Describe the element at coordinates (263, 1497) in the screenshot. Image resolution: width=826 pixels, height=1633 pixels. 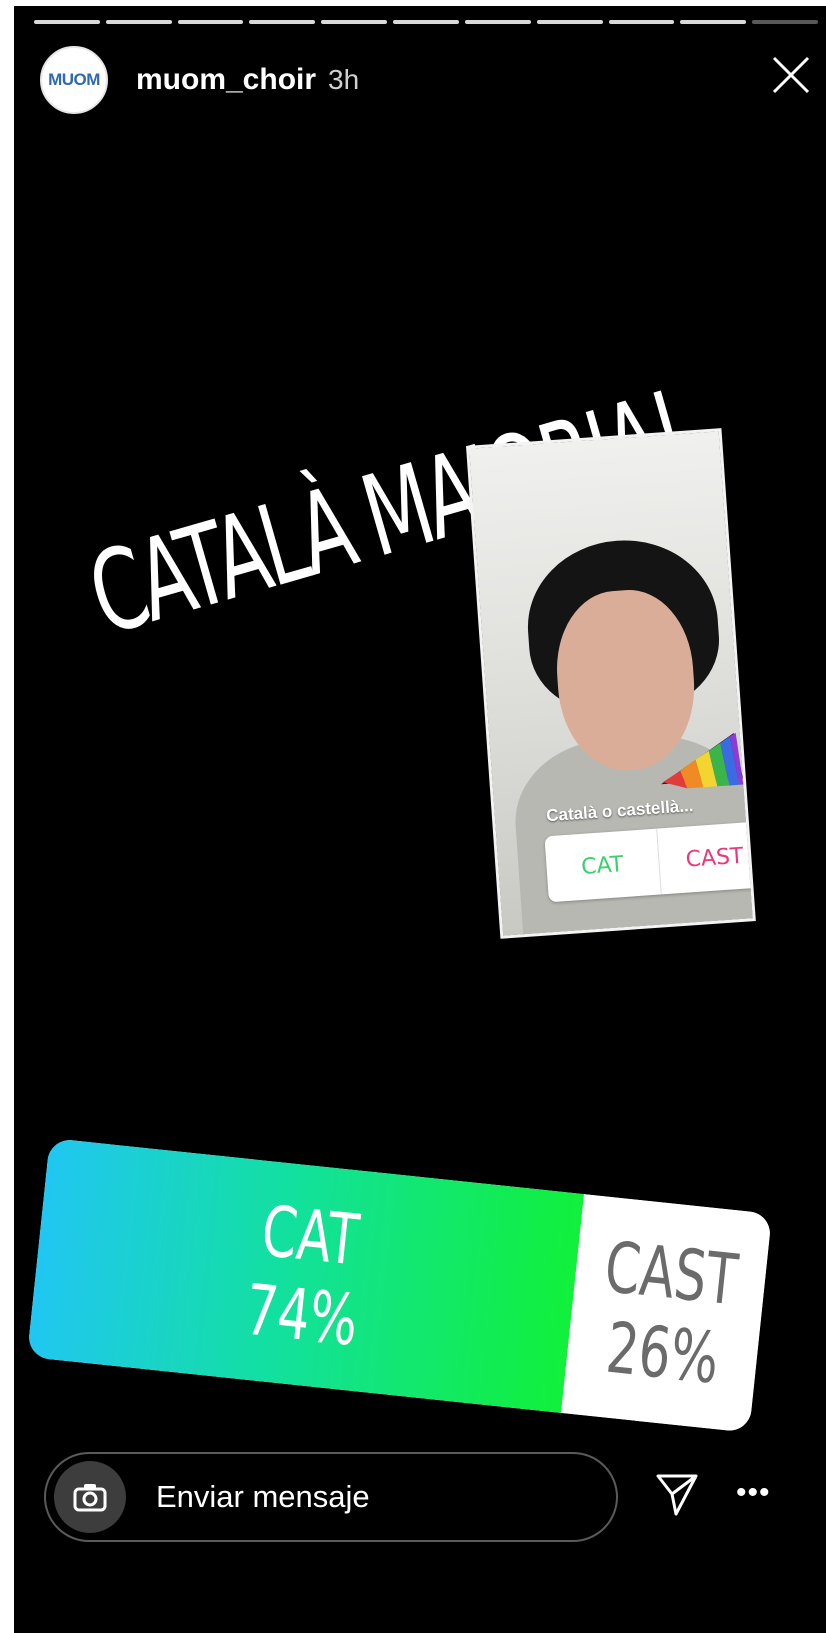
I see `message-input: Enviar mensaje` at that location.